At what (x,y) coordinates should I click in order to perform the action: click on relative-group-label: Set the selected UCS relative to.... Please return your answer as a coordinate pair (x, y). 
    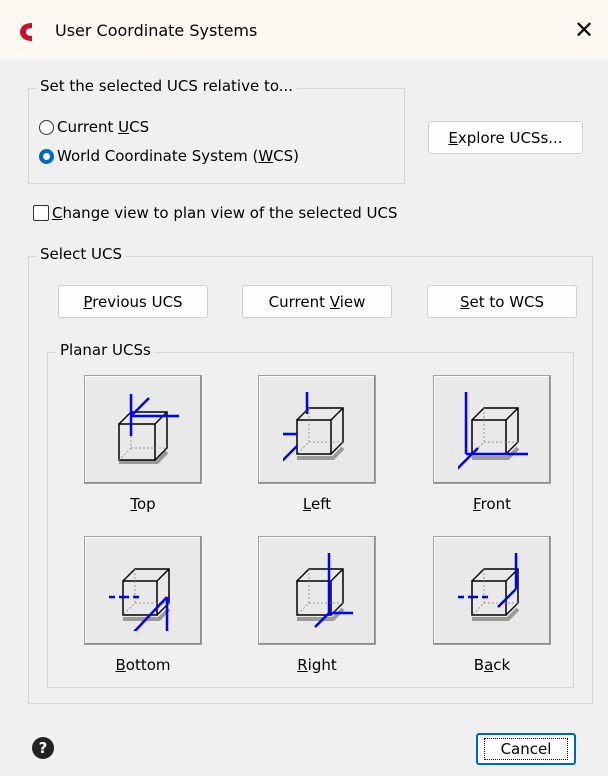
    Looking at the image, I should click on (167, 86).